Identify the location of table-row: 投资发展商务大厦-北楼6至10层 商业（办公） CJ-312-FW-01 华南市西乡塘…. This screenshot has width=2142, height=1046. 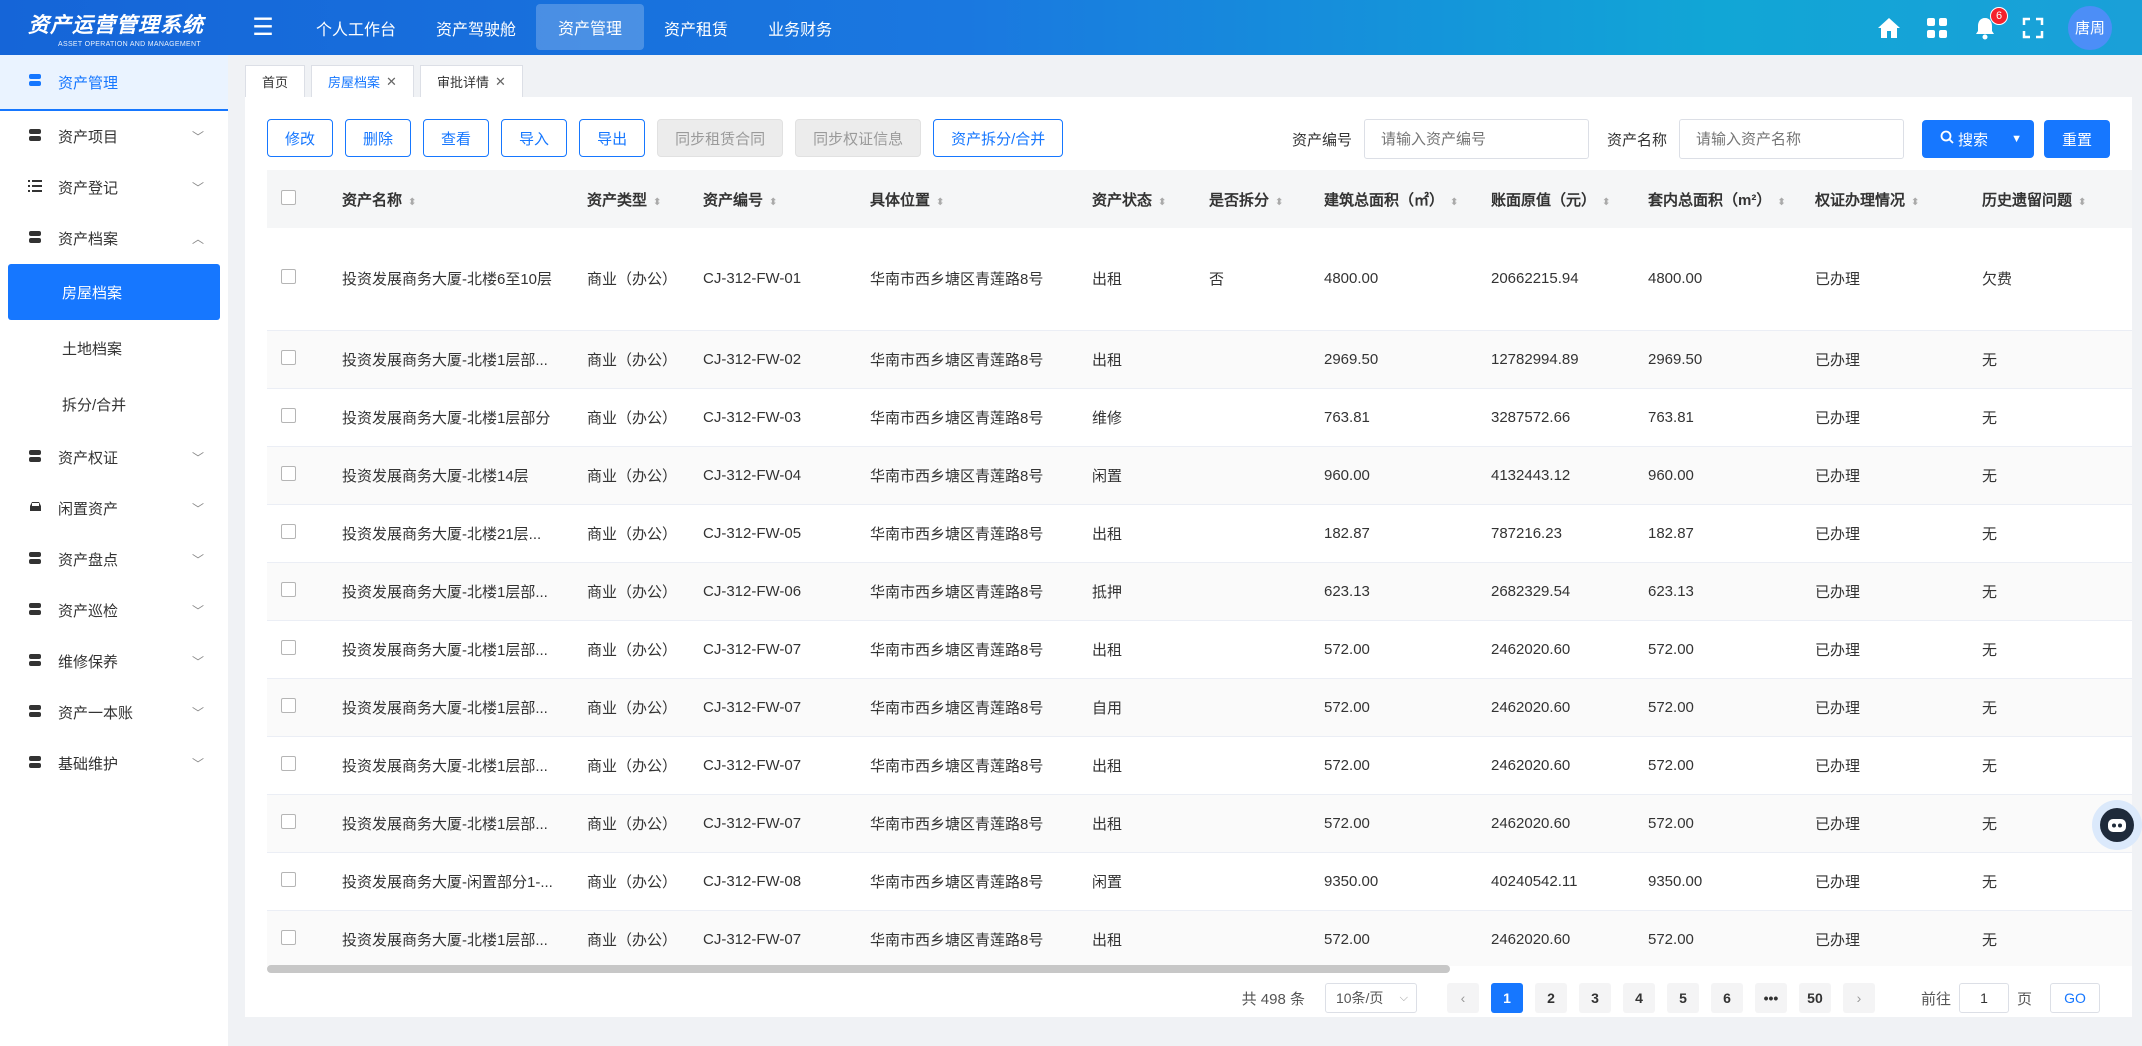
(1199, 279).